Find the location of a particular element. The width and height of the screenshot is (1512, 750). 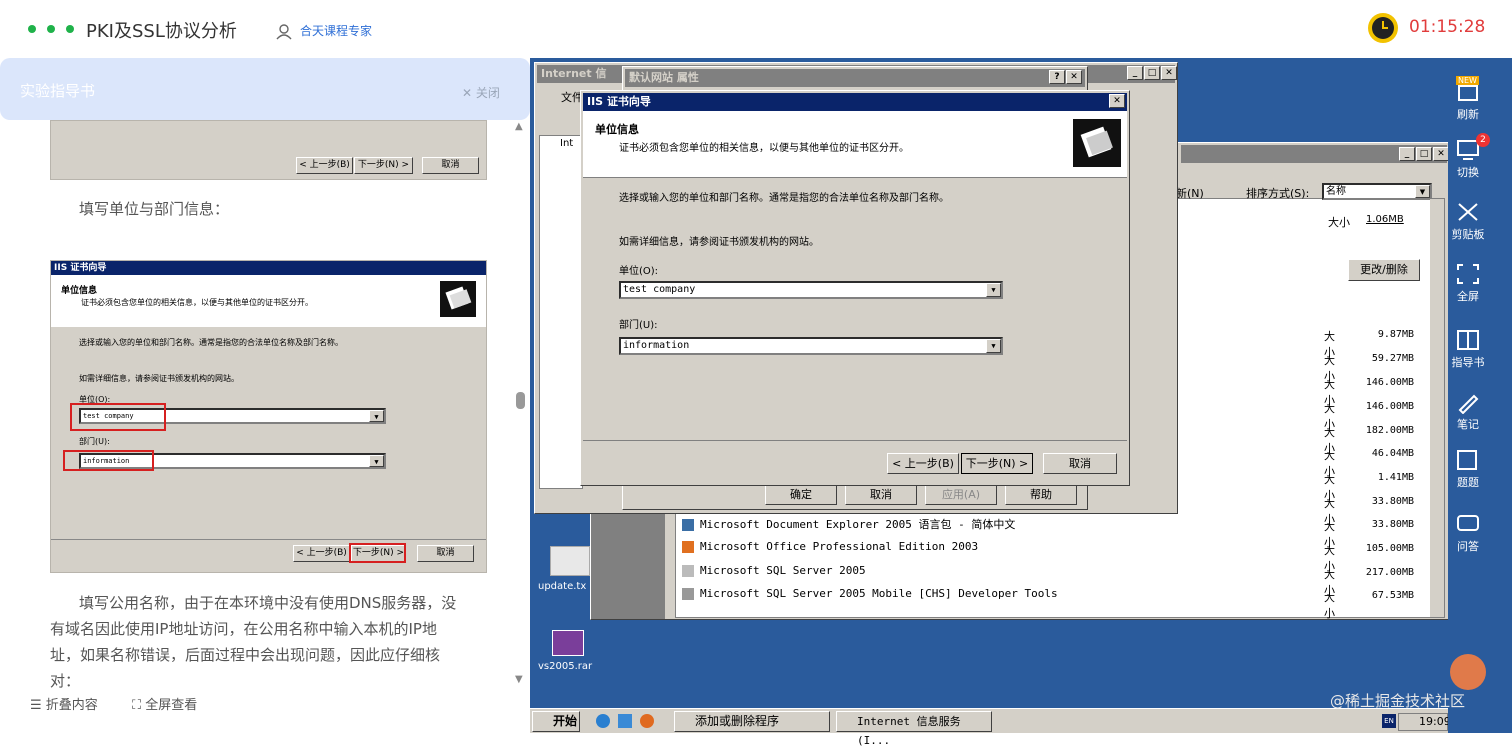

ie-icon is located at coordinates (603, 721).